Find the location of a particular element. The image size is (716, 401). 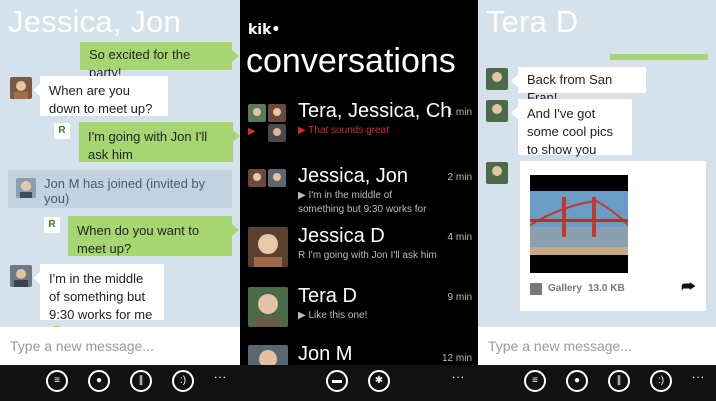

settings-button: ✱ is located at coordinates (379, 381).